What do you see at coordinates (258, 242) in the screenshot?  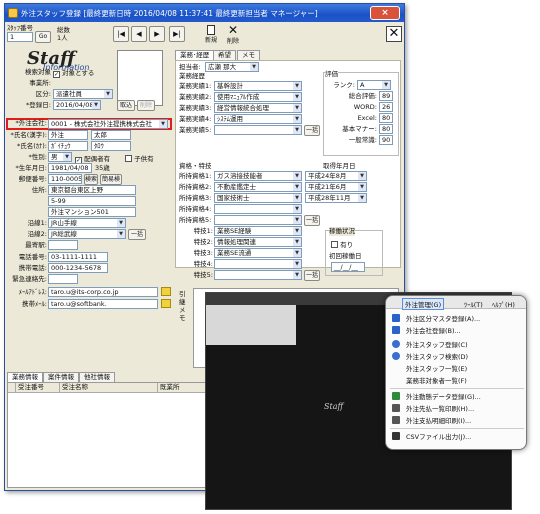 I see `skill2-select: 情報処理関連 ▼` at bounding box center [258, 242].